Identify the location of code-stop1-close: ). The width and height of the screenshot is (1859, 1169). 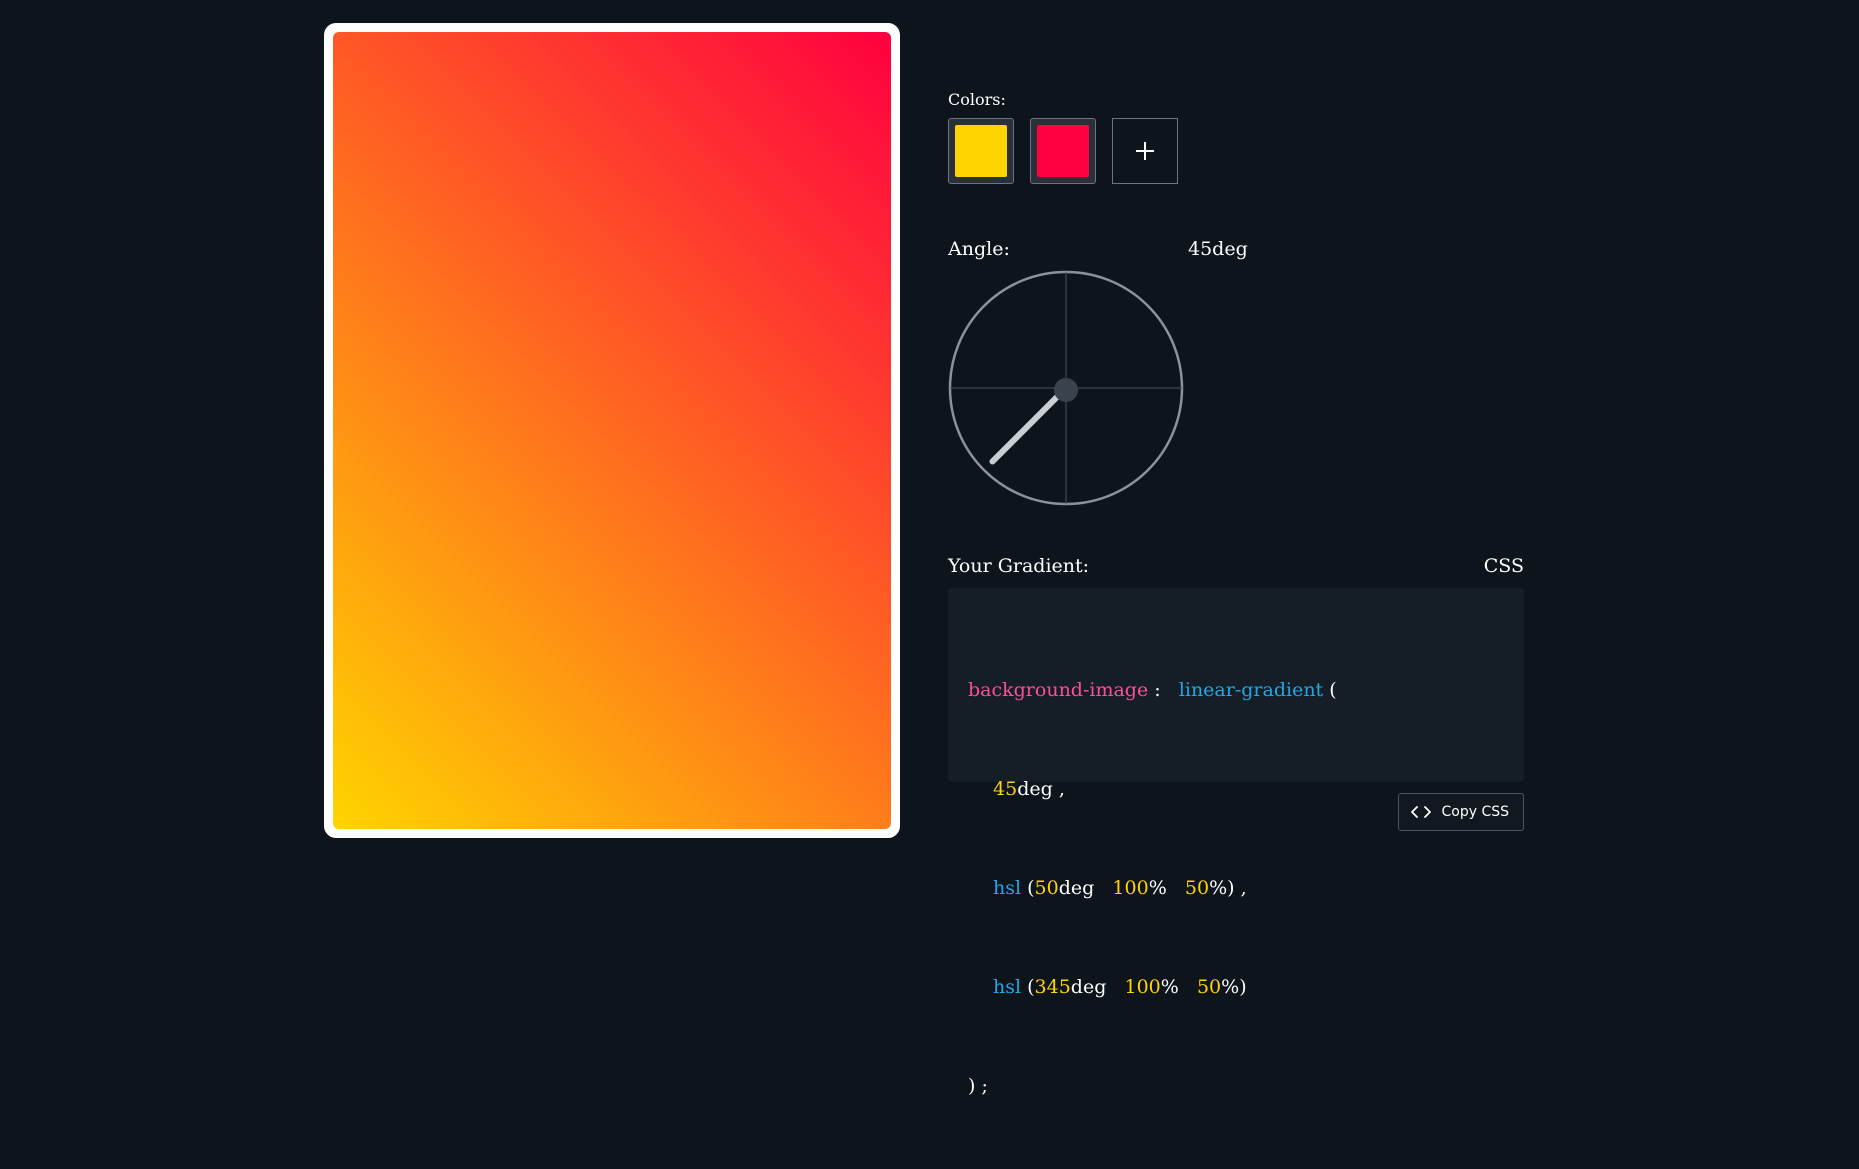
(1231, 888).